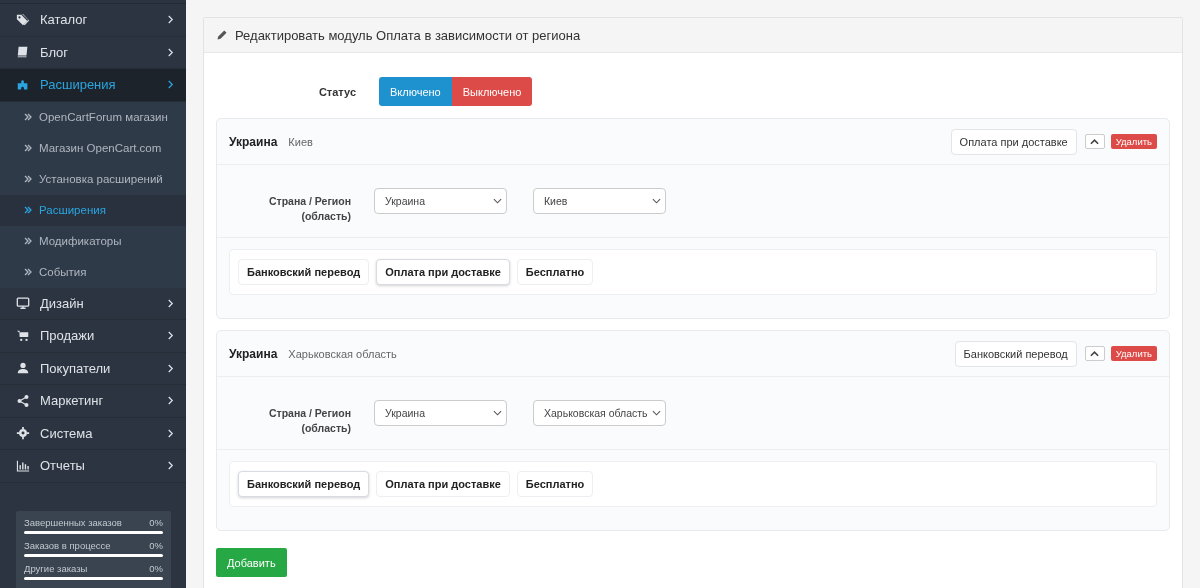 Image resolution: width=1200 pixels, height=588 pixels. I want to click on monitor-icon, so click(23, 303).